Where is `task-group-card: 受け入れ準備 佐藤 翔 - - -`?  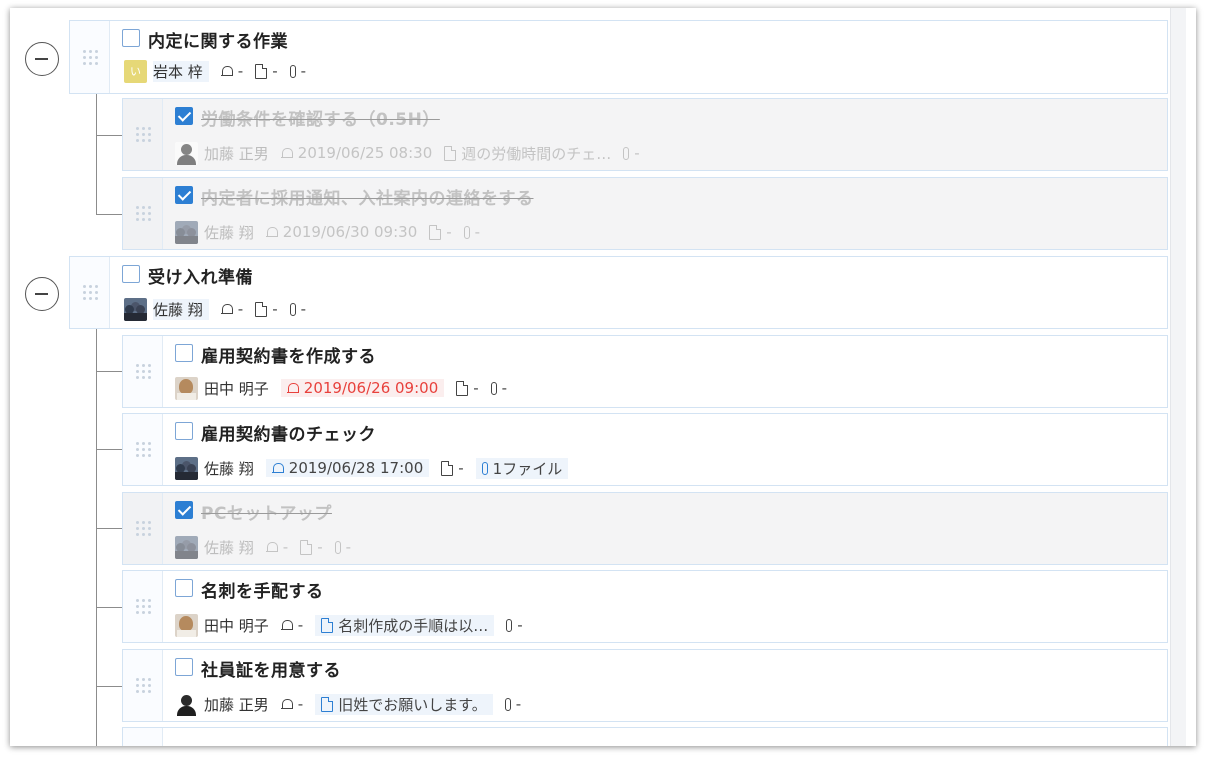 task-group-card: 受け入れ準備 佐藤 翔 - - - is located at coordinates (618, 292).